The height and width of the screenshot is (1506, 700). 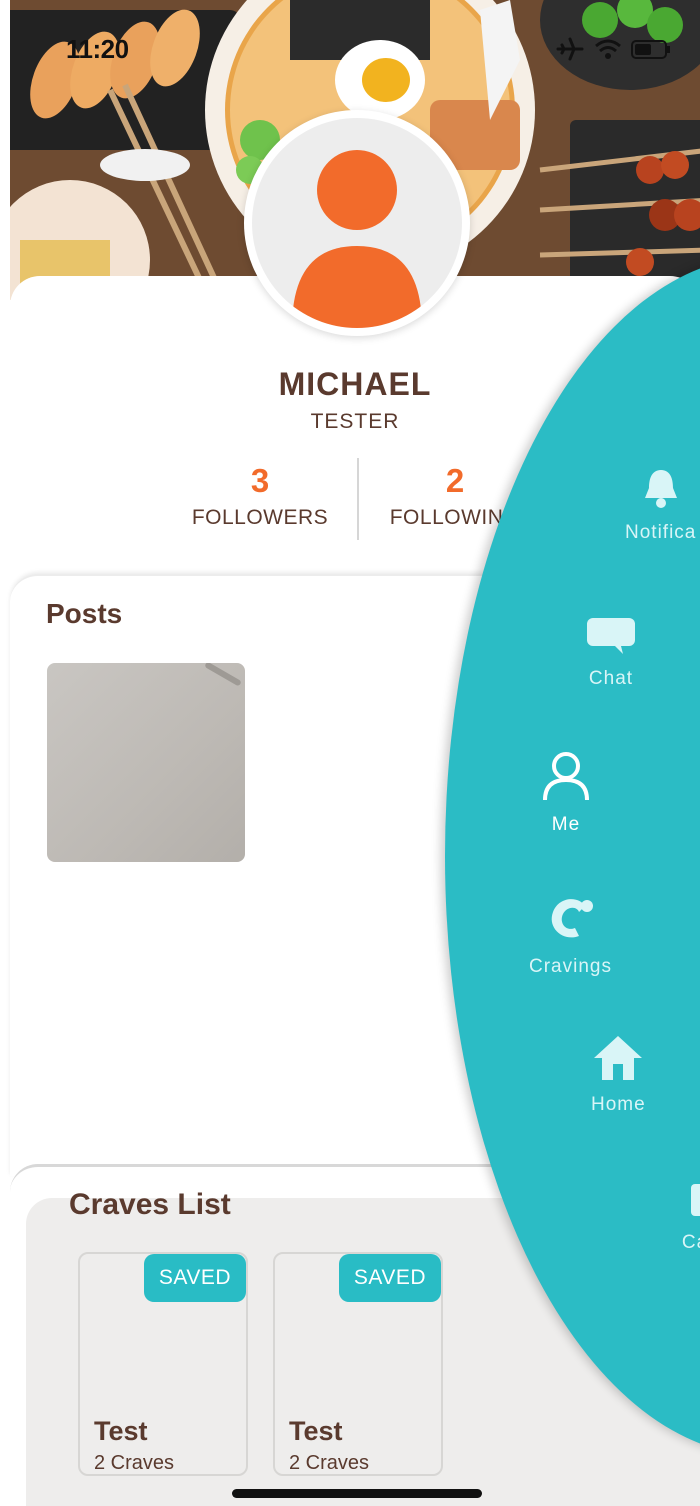 What do you see at coordinates (357, 1493) in the screenshot?
I see `home-indicator` at bounding box center [357, 1493].